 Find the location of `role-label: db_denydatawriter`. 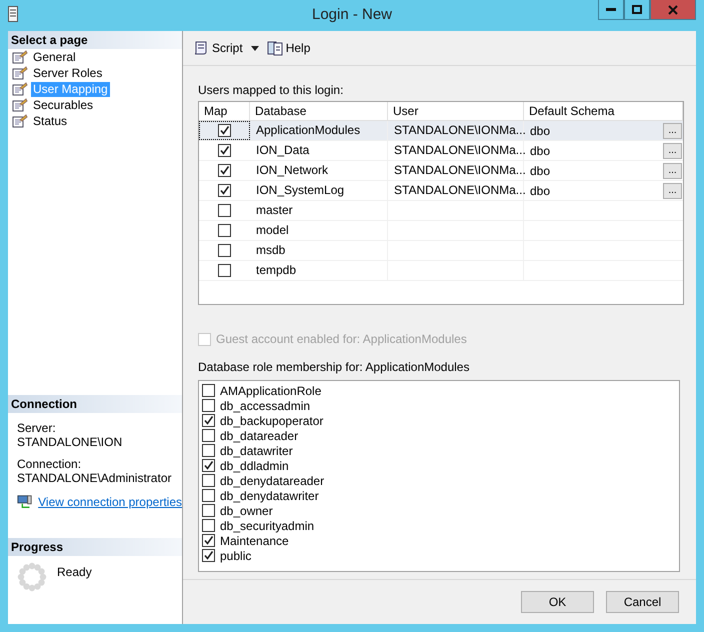

role-label: db_denydatawriter is located at coordinates (269, 495).